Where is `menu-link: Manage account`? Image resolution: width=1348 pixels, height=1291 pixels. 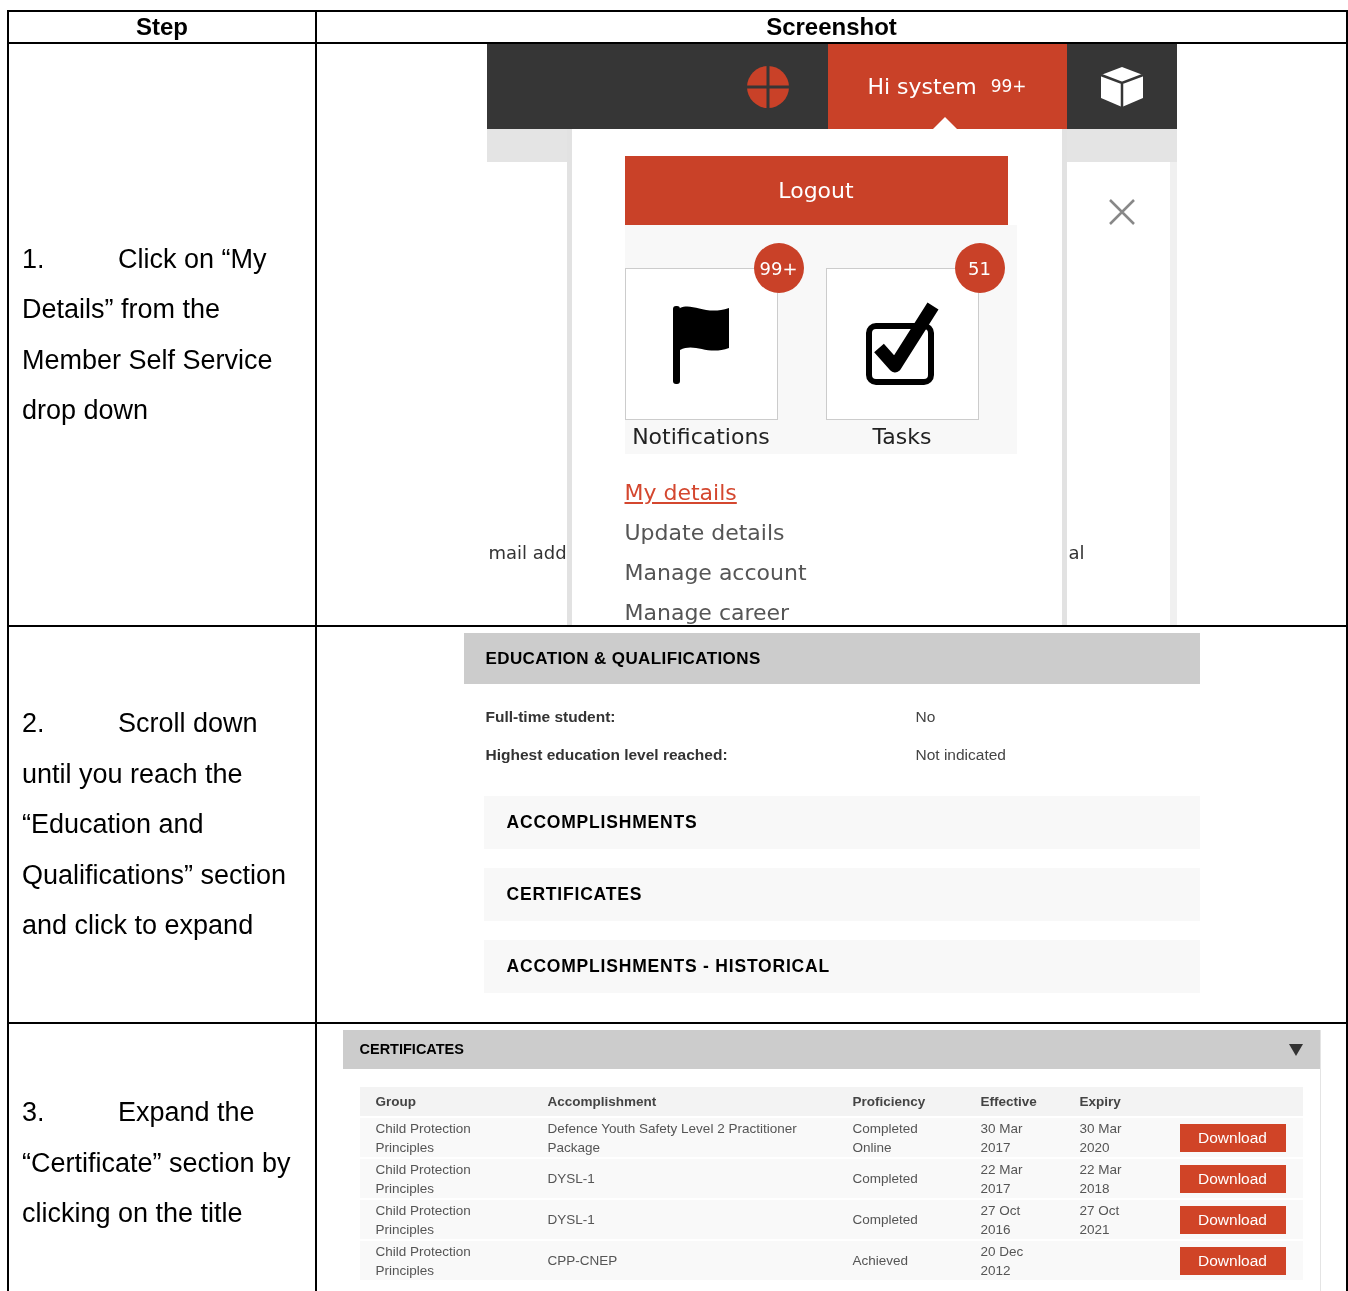
menu-link: Manage account is located at coordinates (715, 573).